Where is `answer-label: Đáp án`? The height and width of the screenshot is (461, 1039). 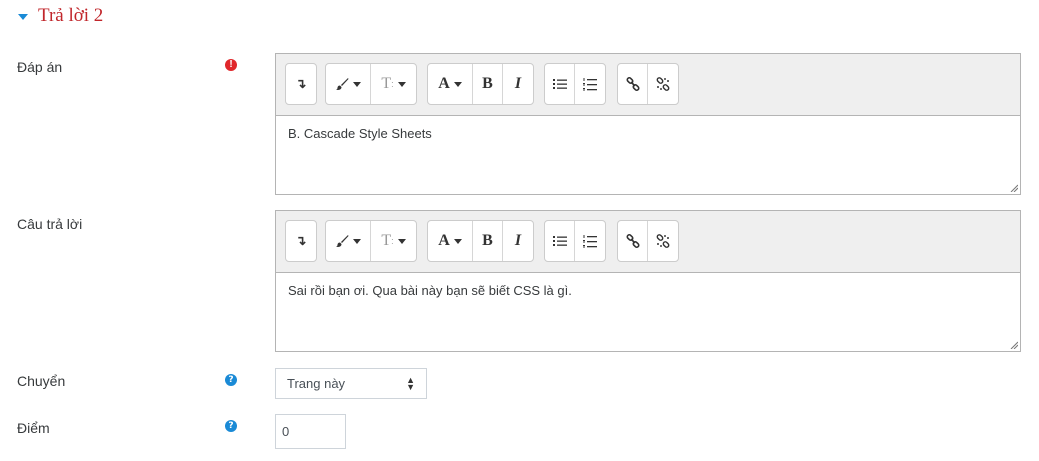
answer-label: Đáp án is located at coordinates (40, 67).